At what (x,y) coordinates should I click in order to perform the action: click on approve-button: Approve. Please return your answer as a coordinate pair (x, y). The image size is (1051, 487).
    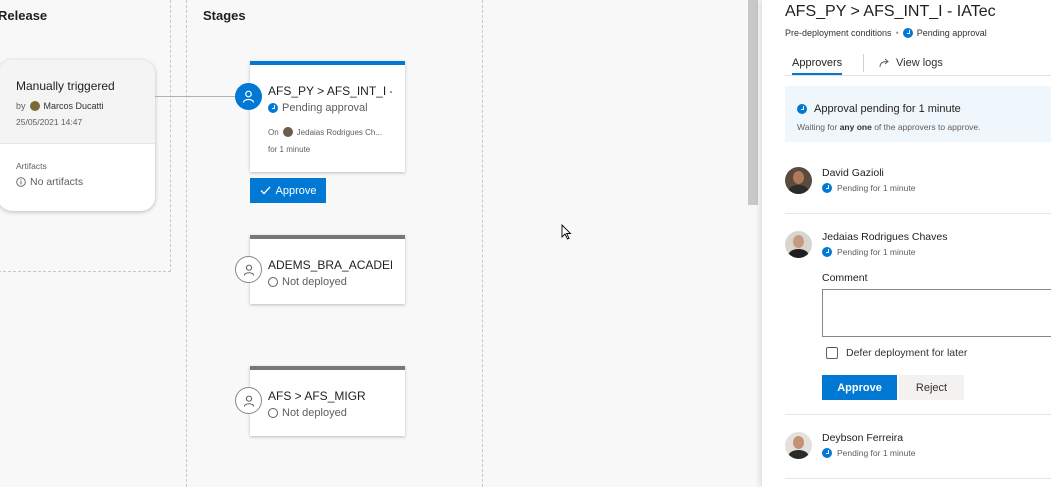
    Looking at the image, I should click on (859, 387).